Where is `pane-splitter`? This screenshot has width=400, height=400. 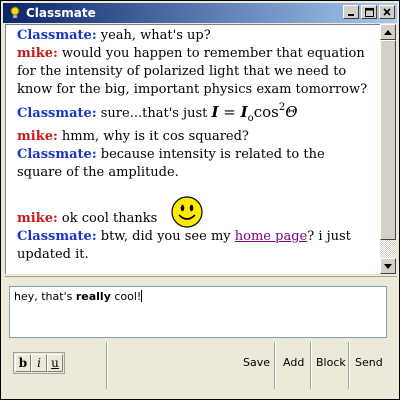
pane-splitter is located at coordinates (201, 276).